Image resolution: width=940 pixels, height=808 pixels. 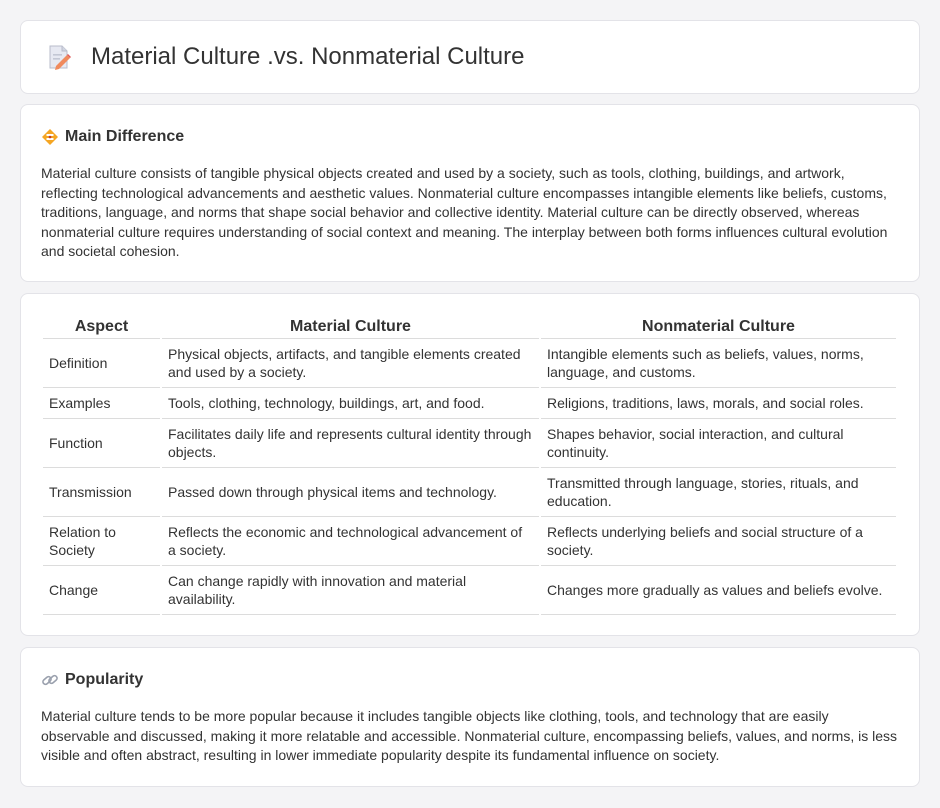 What do you see at coordinates (101, 363) in the screenshot?
I see `cell-aspect: Definition` at bounding box center [101, 363].